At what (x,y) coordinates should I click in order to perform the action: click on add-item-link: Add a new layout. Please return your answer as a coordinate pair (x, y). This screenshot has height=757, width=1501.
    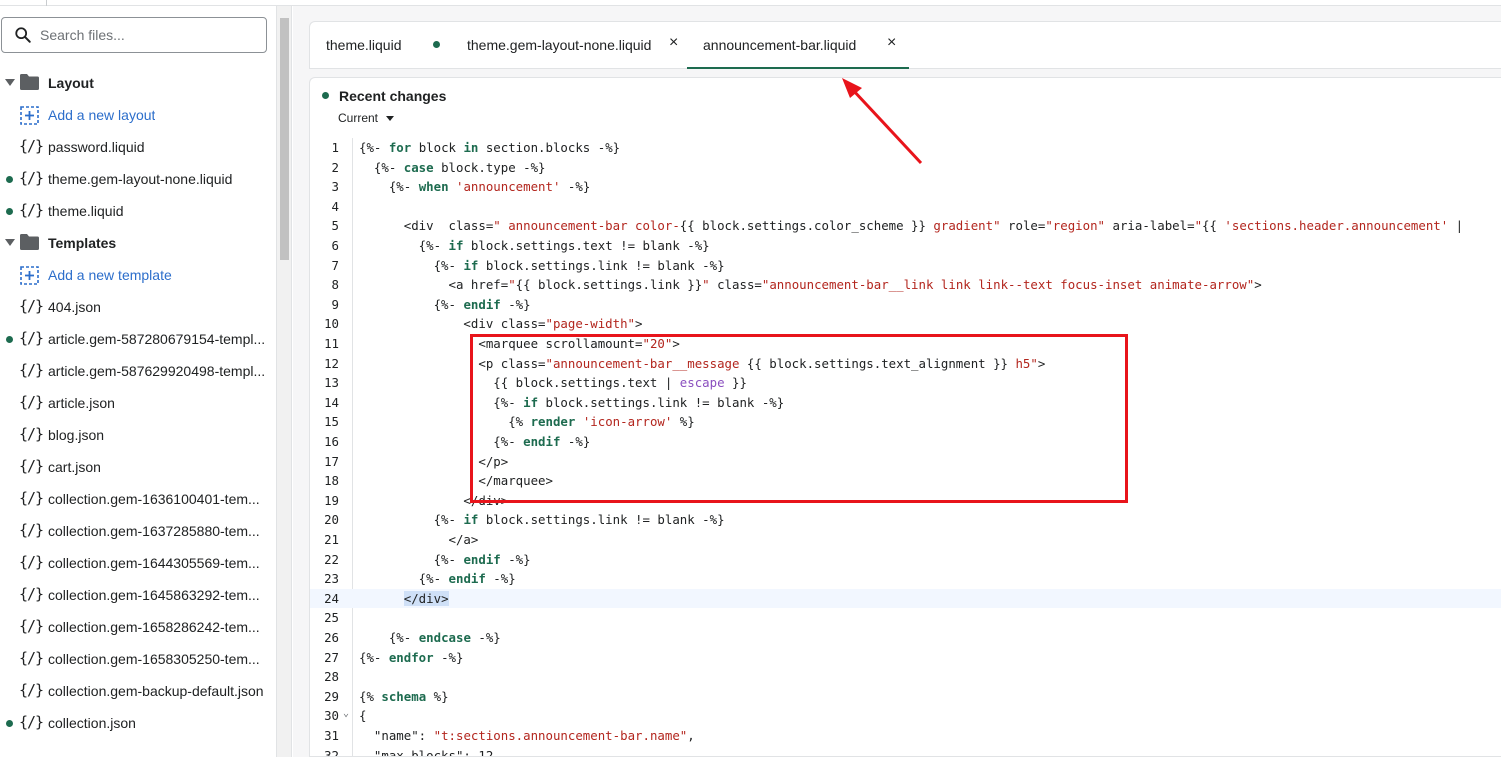
    Looking at the image, I should click on (138, 115).